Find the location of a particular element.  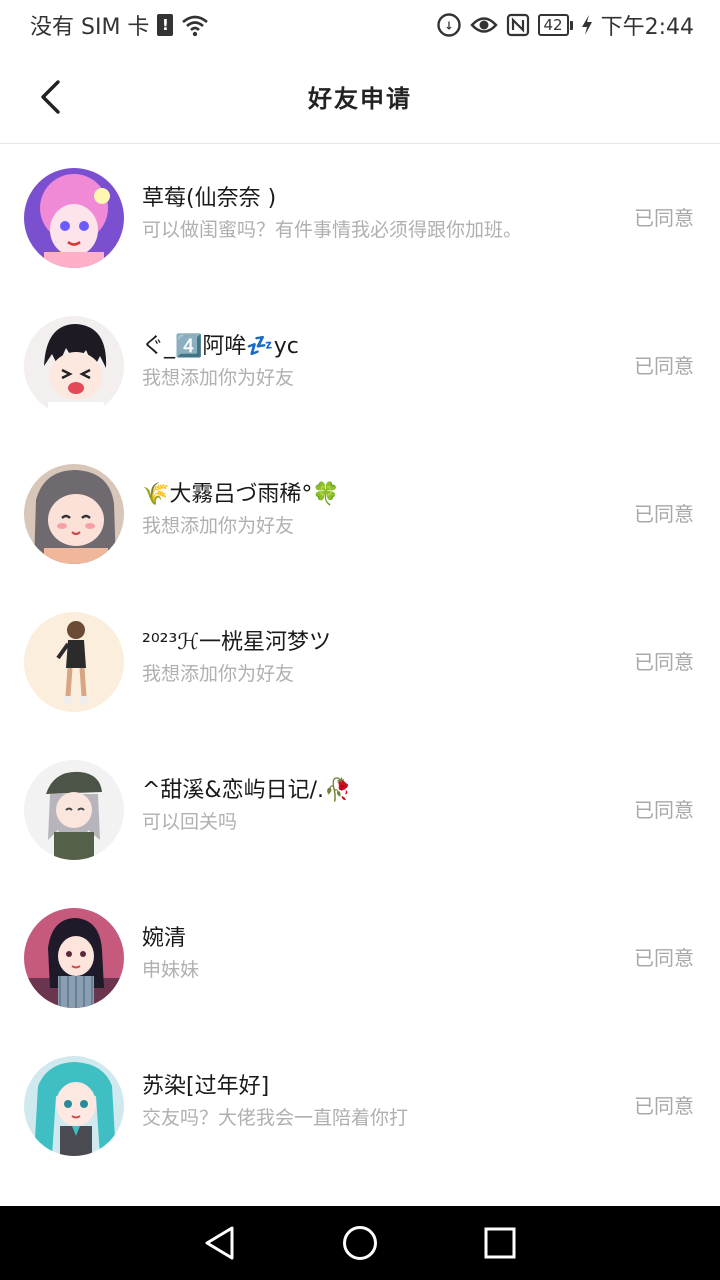

navigation-bar is located at coordinates (360, 1243).